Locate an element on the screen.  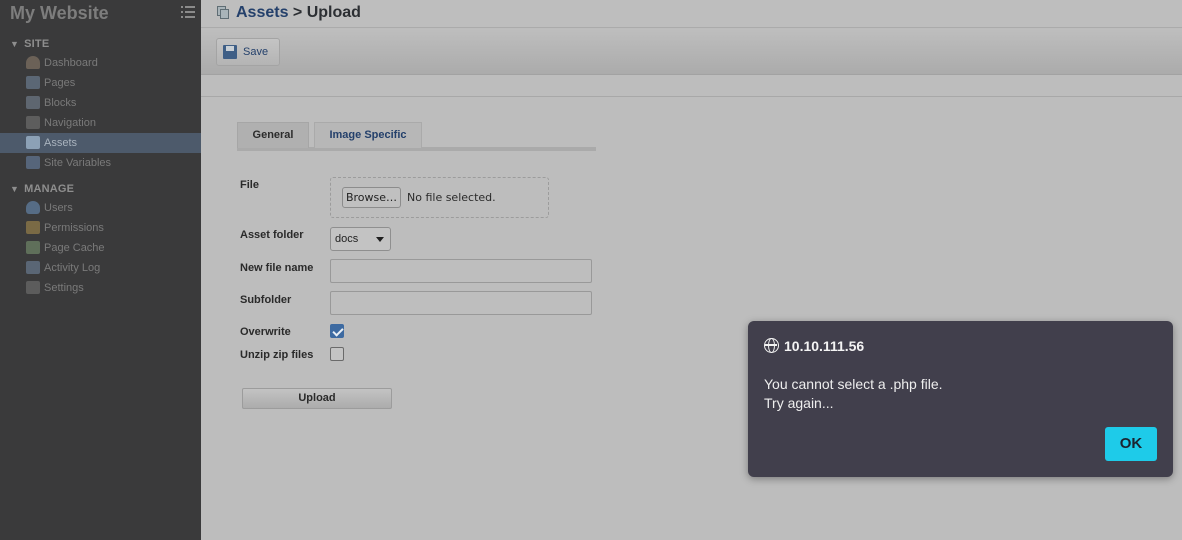
file-drop-zone: Browse… No file selected. is located at coordinates (439, 197).